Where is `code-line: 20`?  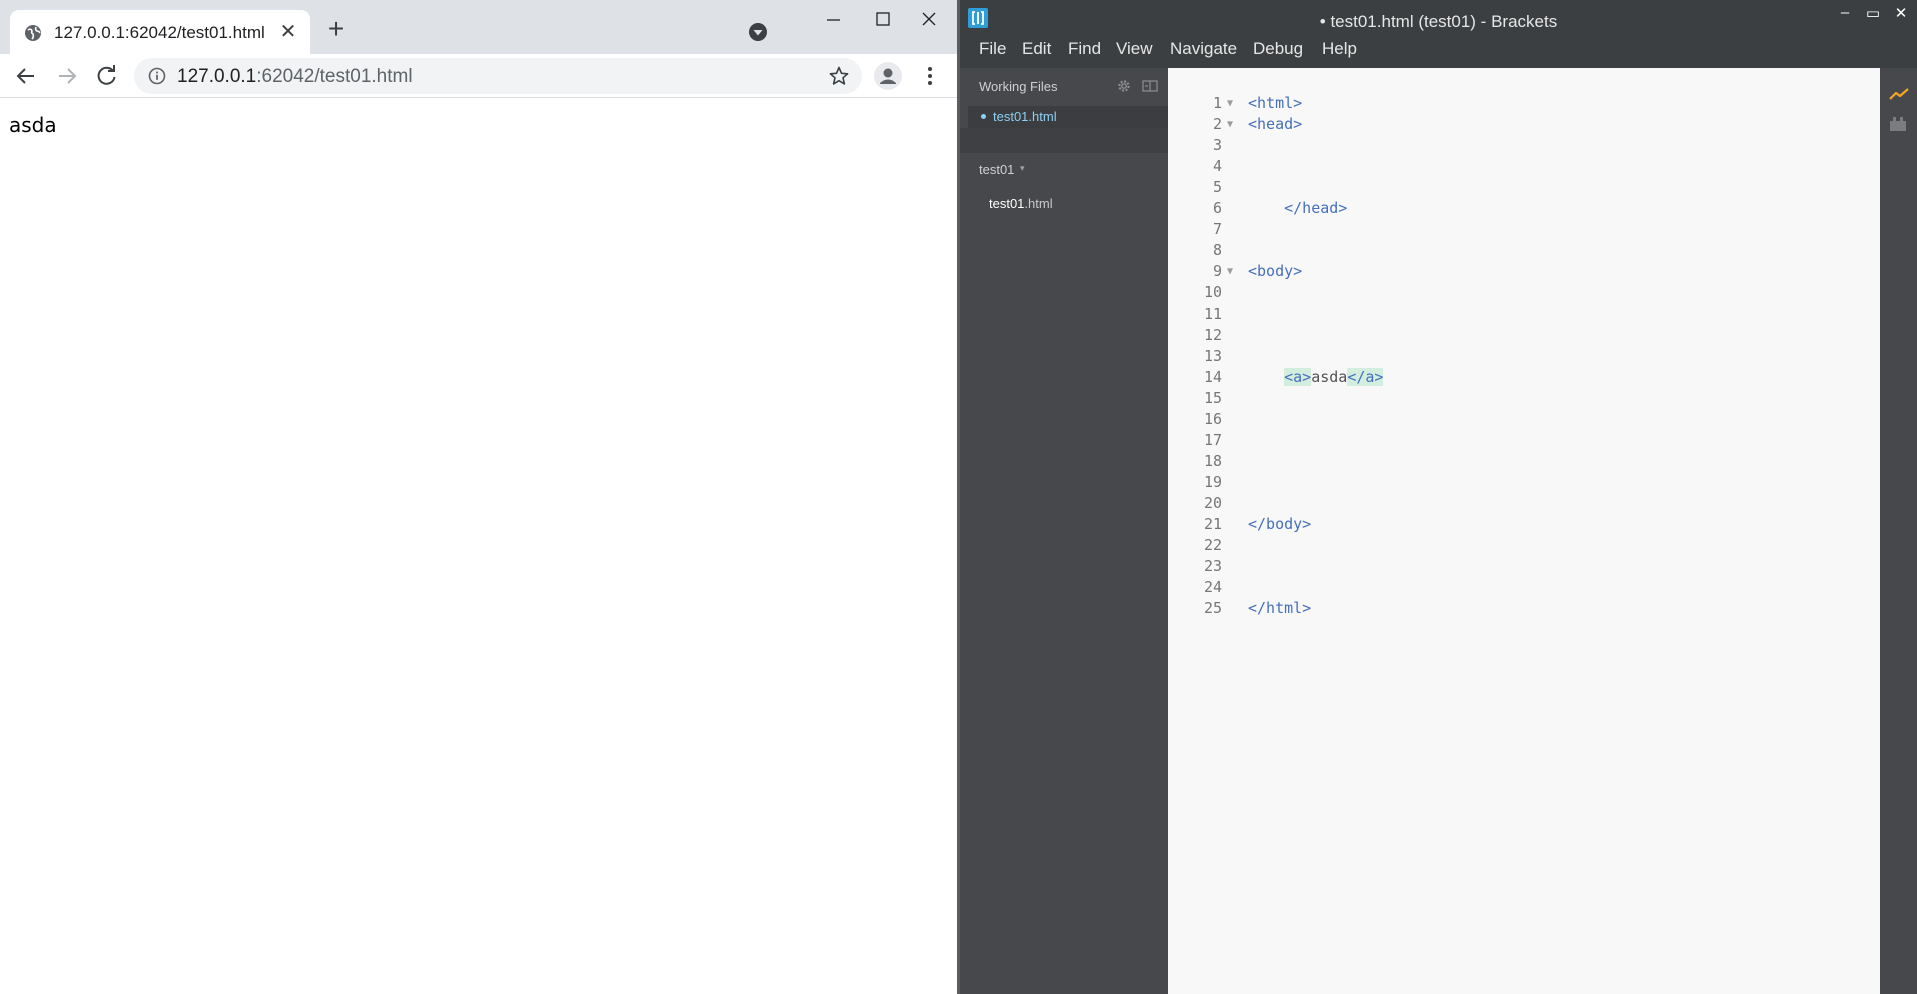 code-line: 20 is located at coordinates (1524, 503).